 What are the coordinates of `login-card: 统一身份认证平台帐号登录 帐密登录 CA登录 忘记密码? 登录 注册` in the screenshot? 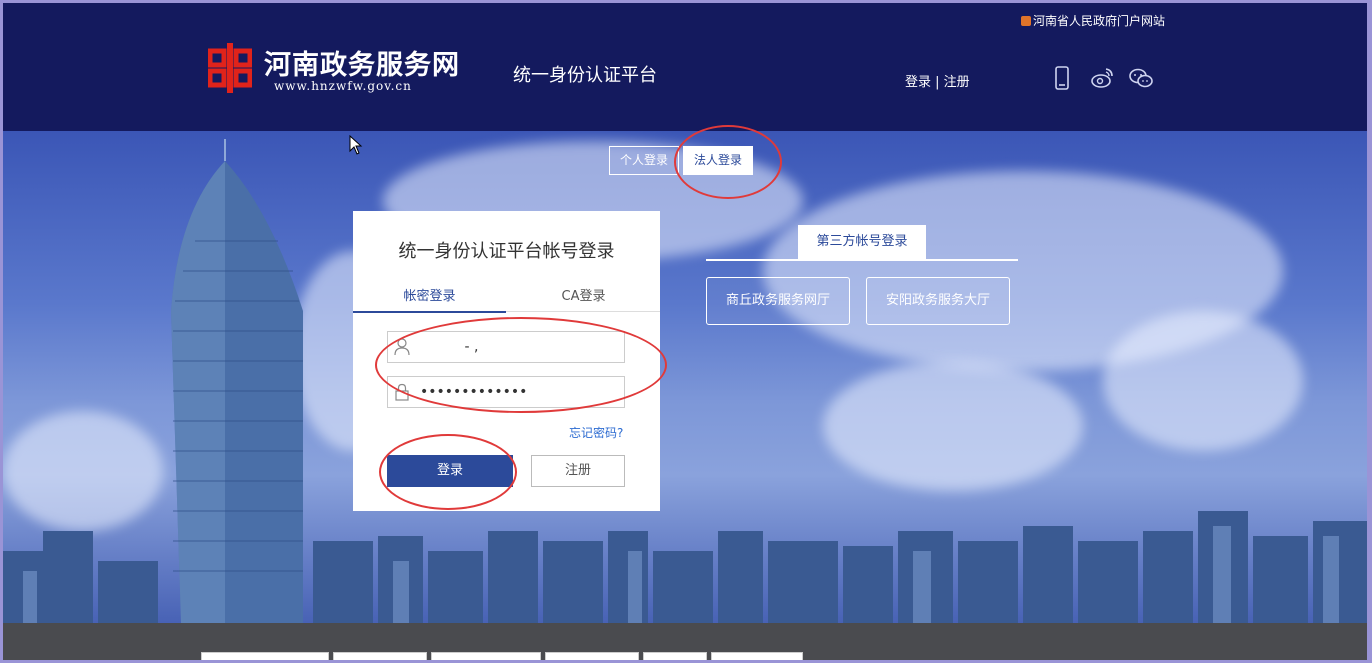 It's located at (506, 361).